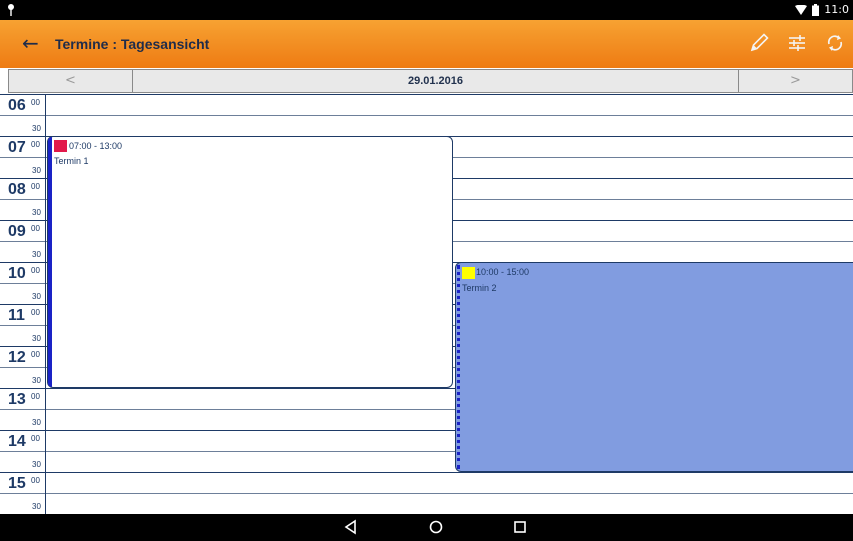 Image resolution: width=853 pixels, height=541 pixels. What do you see at coordinates (836, 9) in the screenshot?
I see `status-time: 11:0` at bounding box center [836, 9].